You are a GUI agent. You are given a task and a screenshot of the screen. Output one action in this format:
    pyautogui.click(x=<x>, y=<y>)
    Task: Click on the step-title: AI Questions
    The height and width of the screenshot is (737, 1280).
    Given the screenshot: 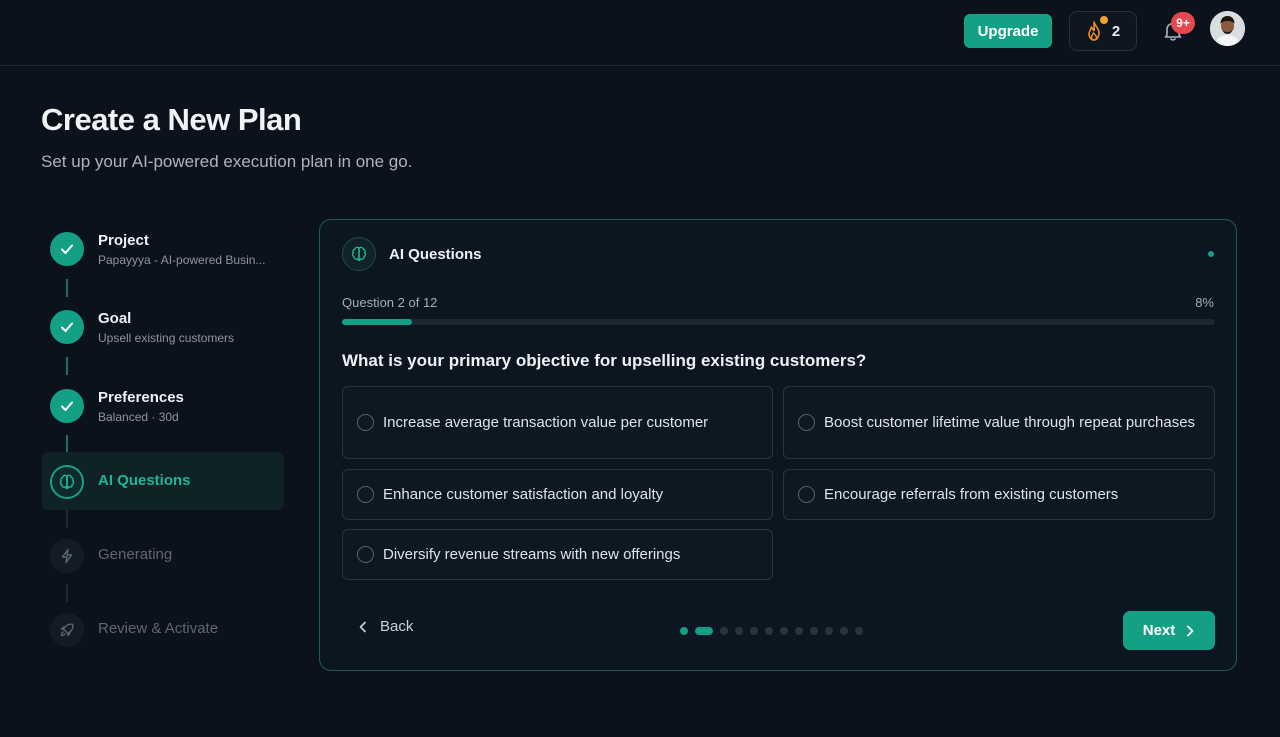 What is the action you would take?
    pyautogui.click(x=144, y=480)
    